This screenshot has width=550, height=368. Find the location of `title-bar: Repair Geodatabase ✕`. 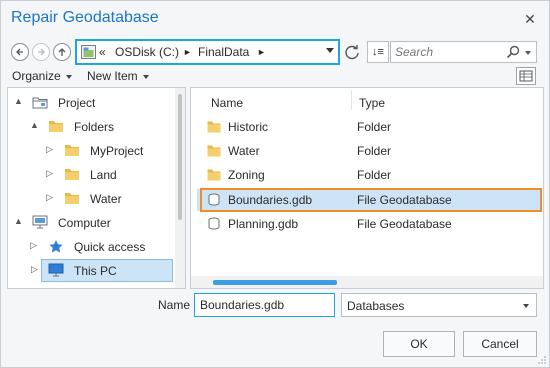

title-bar: Repair Geodatabase ✕ is located at coordinates (275, 19).